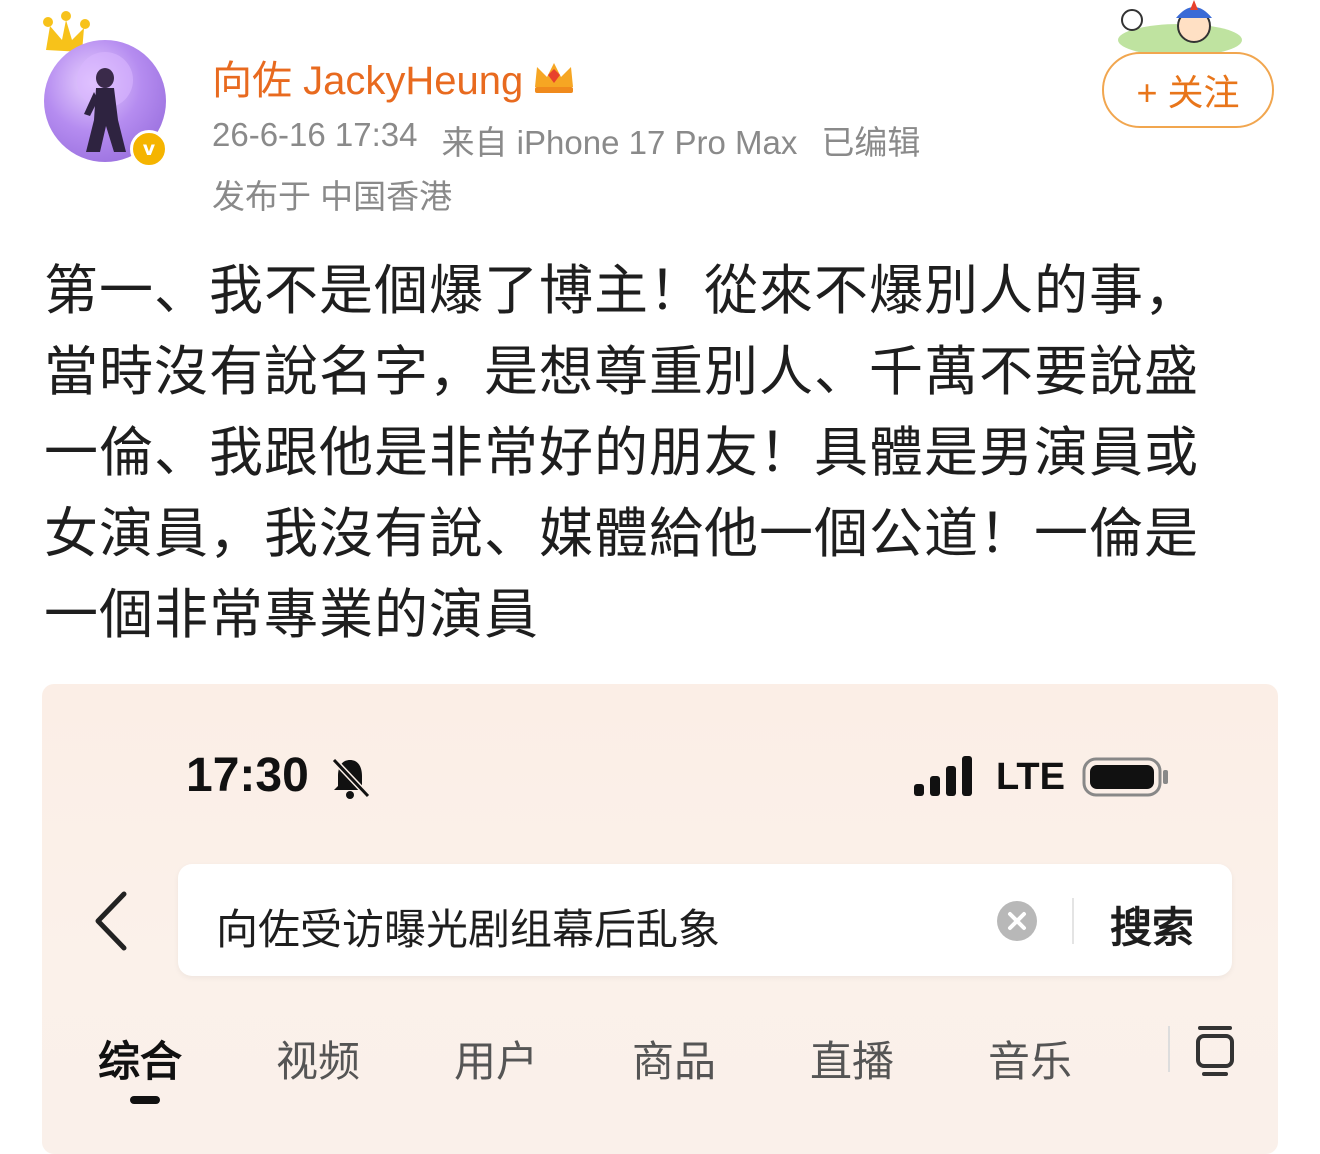  I want to click on post-content-line: 當時沒有說名字，是想尊重別人、千萬不要說盛, so click(621, 371).